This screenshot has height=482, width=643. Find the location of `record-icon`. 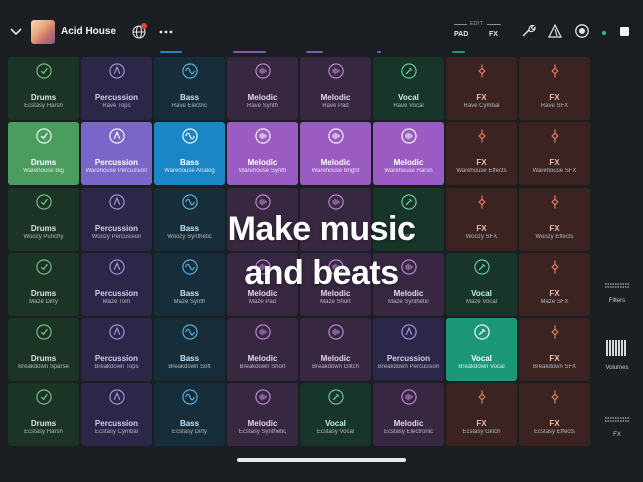

record-icon is located at coordinates (582, 31).